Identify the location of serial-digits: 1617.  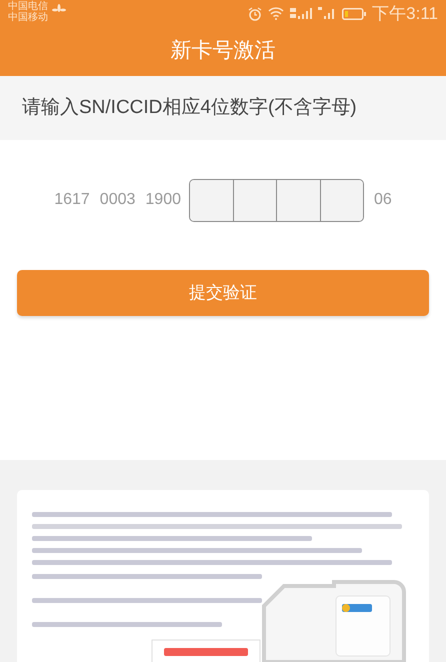
(72, 200).